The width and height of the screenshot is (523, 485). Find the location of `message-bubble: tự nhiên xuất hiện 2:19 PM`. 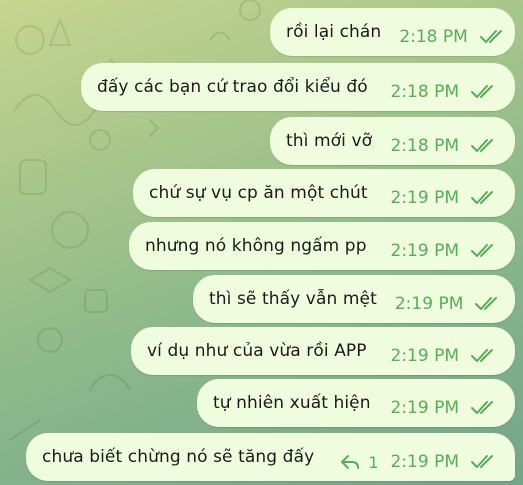

message-bubble: tự nhiên xuất hiện 2:19 PM is located at coordinates (356, 403).